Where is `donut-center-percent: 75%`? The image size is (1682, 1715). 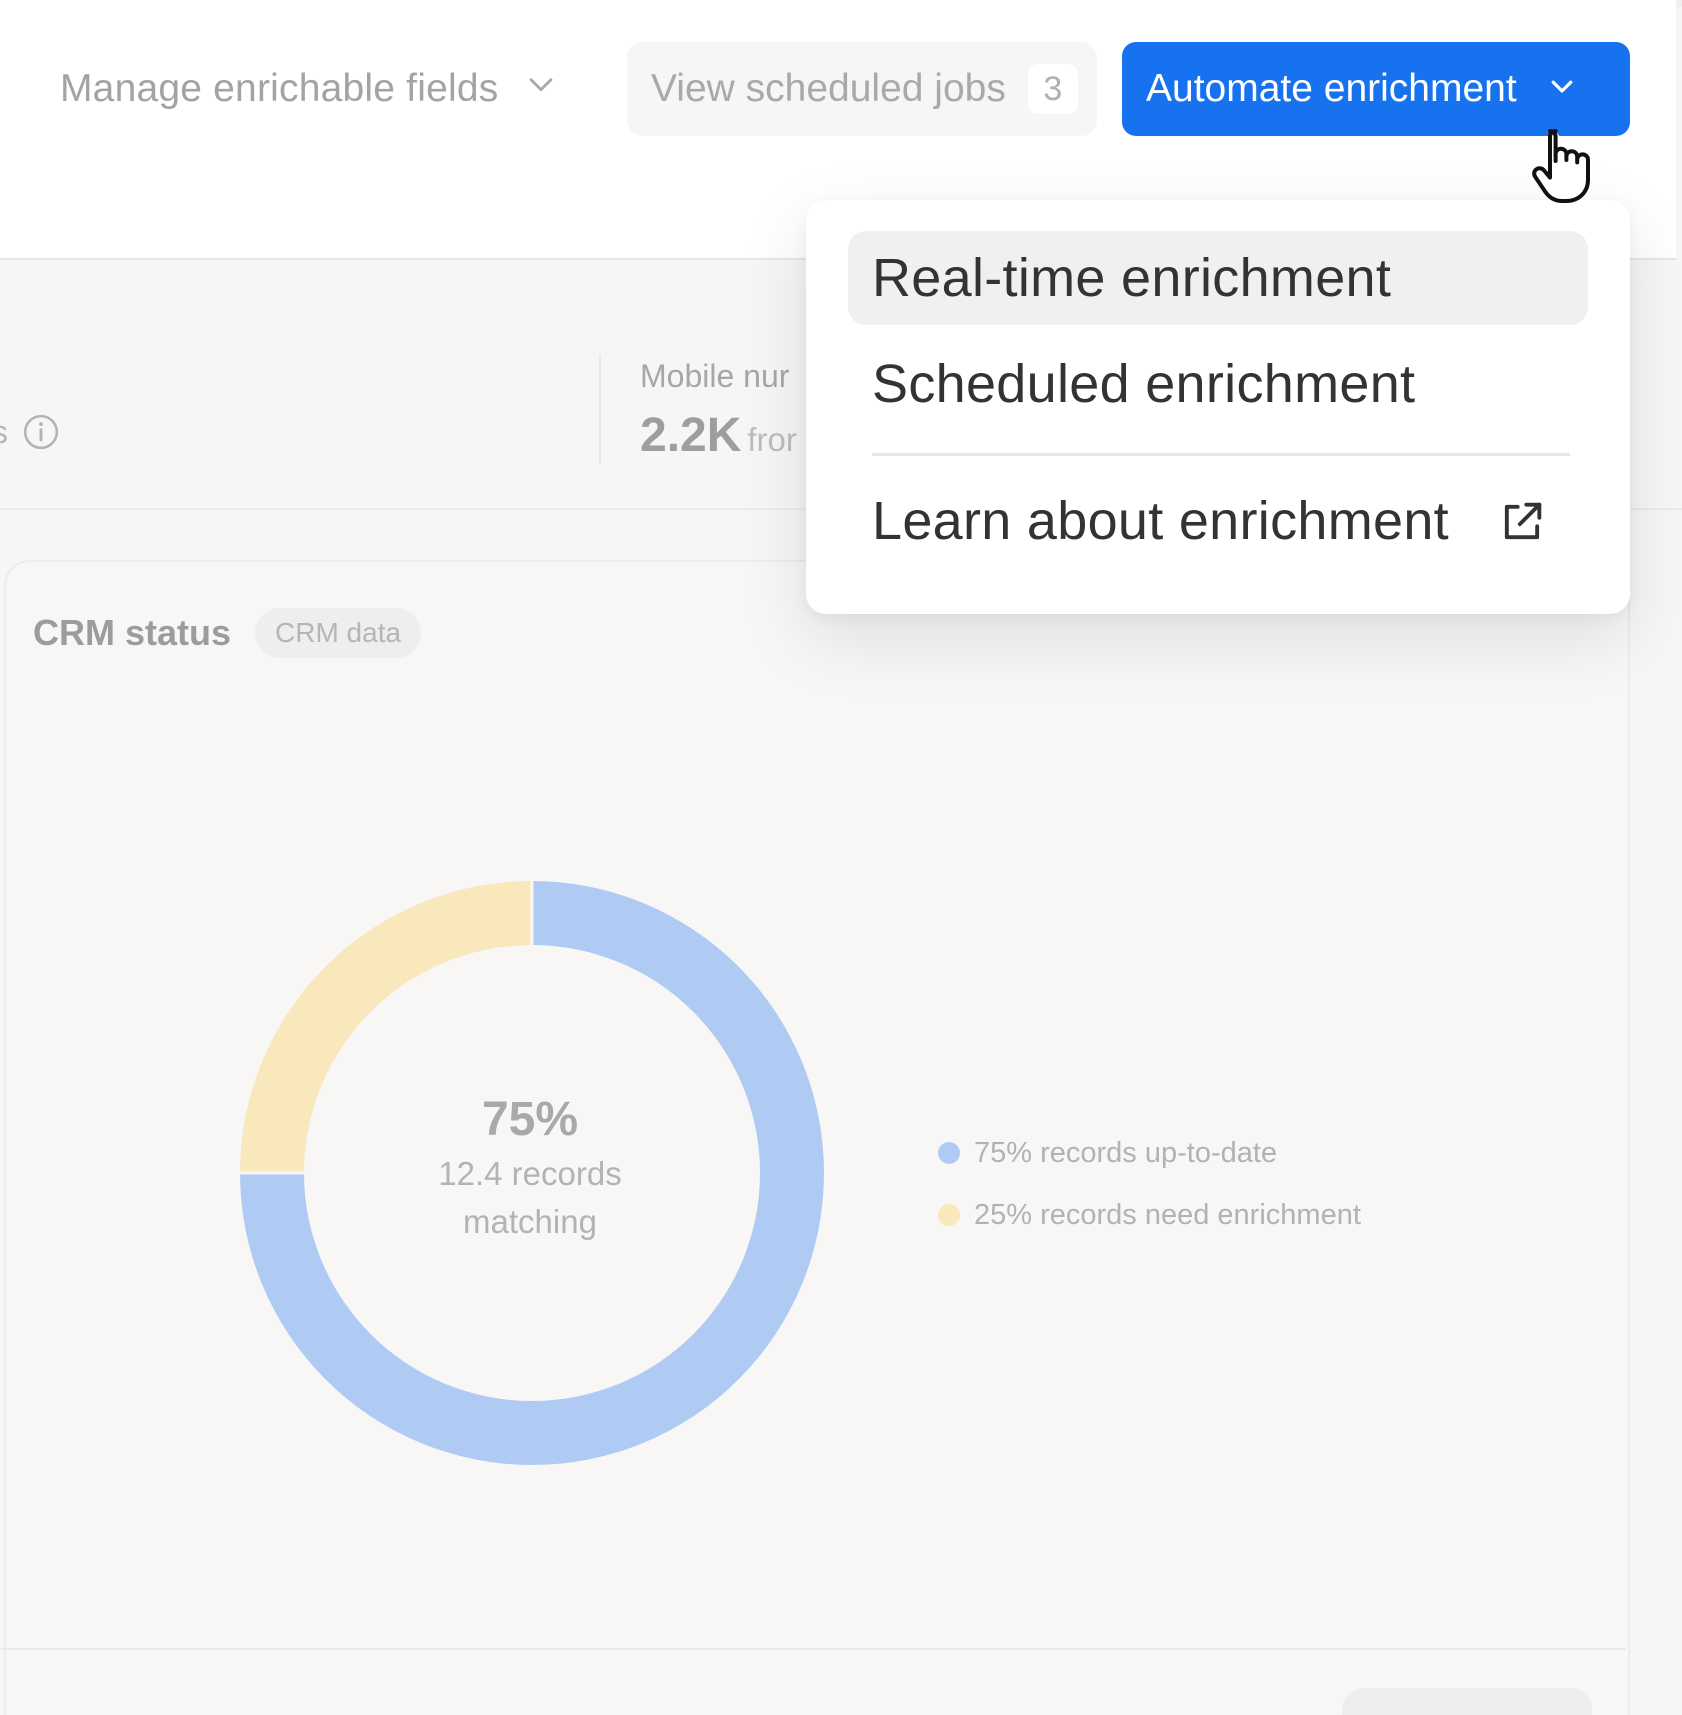
donut-center-percent: 75% is located at coordinates (530, 1119).